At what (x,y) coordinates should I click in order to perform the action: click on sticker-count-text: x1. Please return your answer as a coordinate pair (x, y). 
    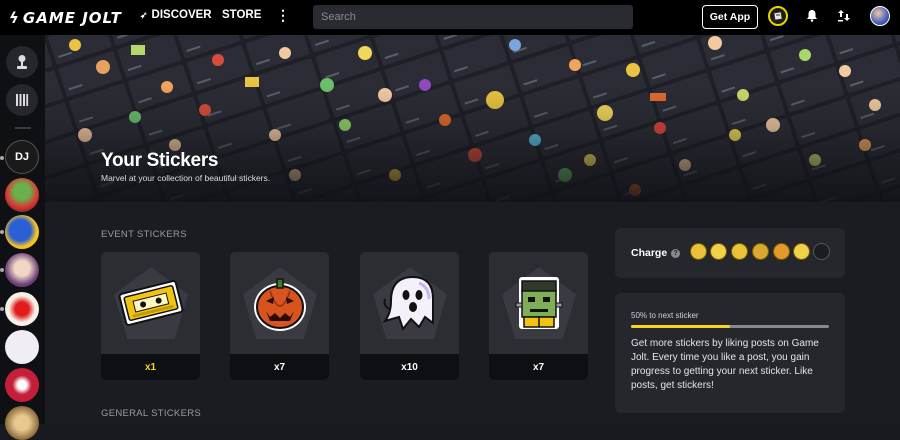
    Looking at the image, I should click on (150, 367).